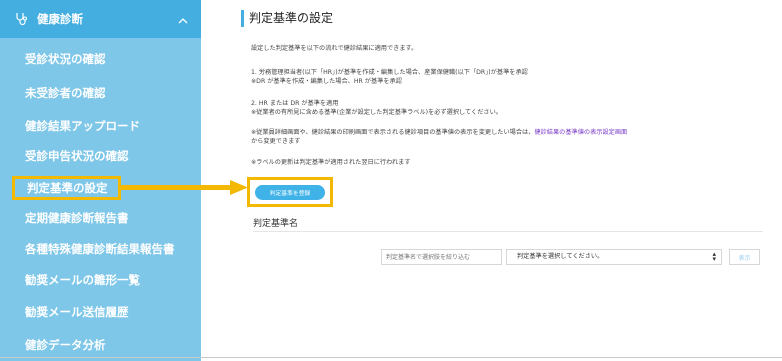 Image resolution: width=782 pixels, height=361 pixels. What do you see at coordinates (65, 59) in the screenshot?
I see `sidebar-item-label: 受診状況の確認` at bounding box center [65, 59].